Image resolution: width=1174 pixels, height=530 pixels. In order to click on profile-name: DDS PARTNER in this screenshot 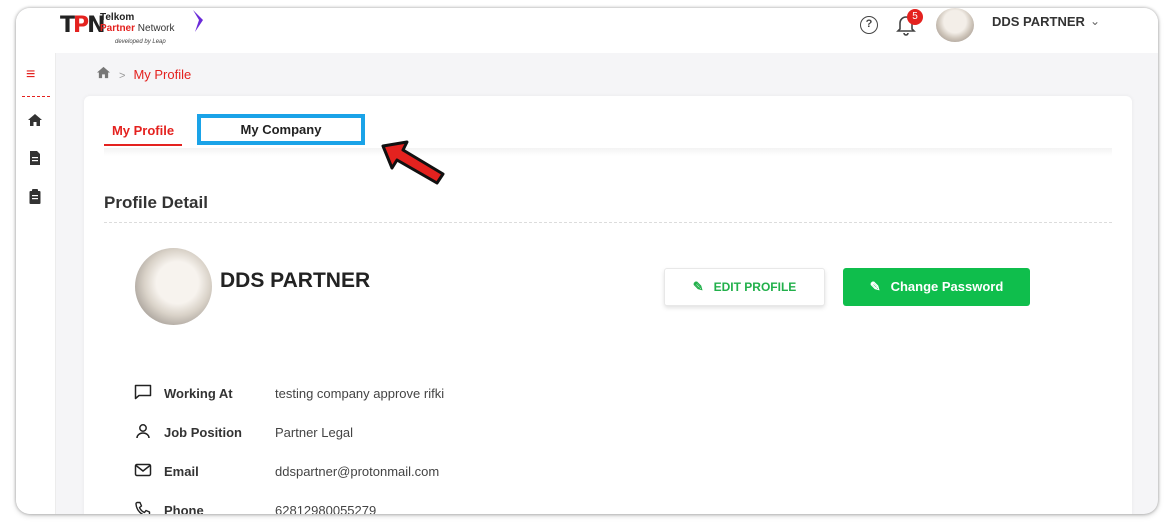, I will do `click(295, 280)`.